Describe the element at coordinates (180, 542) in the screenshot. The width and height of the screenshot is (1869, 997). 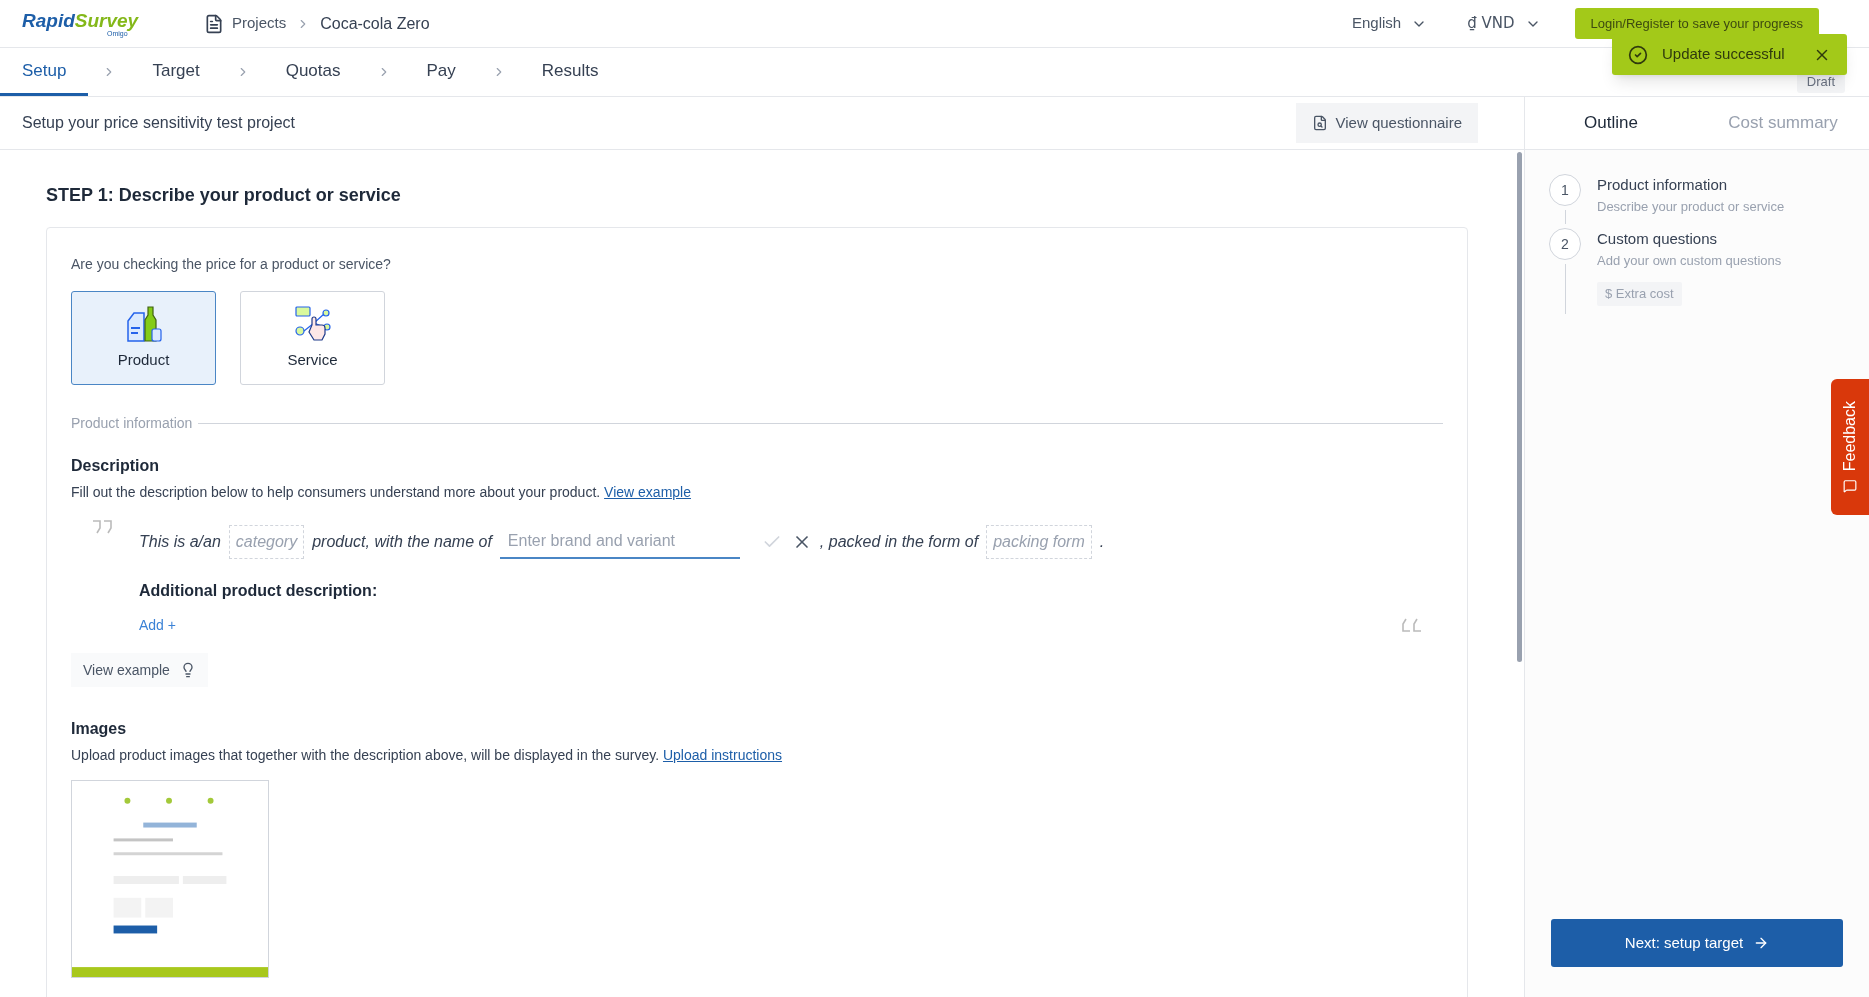
I see `sentence-text: This is a/an` at that location.